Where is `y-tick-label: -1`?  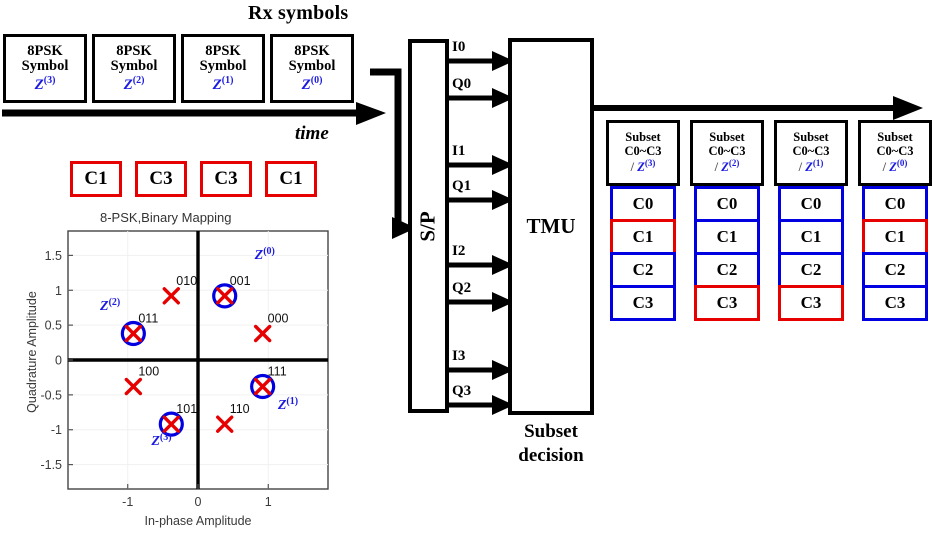 y-tick-label: -1 is located at coordinates (56, 430).